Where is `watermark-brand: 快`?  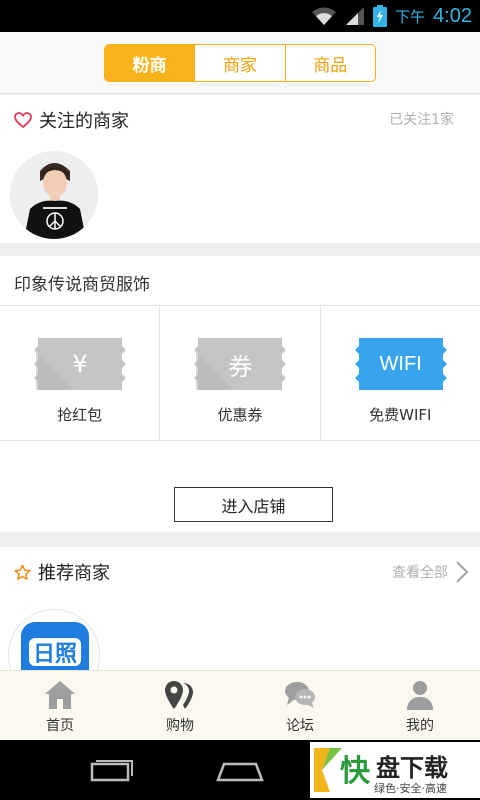 watermark-brand: 快 is located at coordinates (355, 771).